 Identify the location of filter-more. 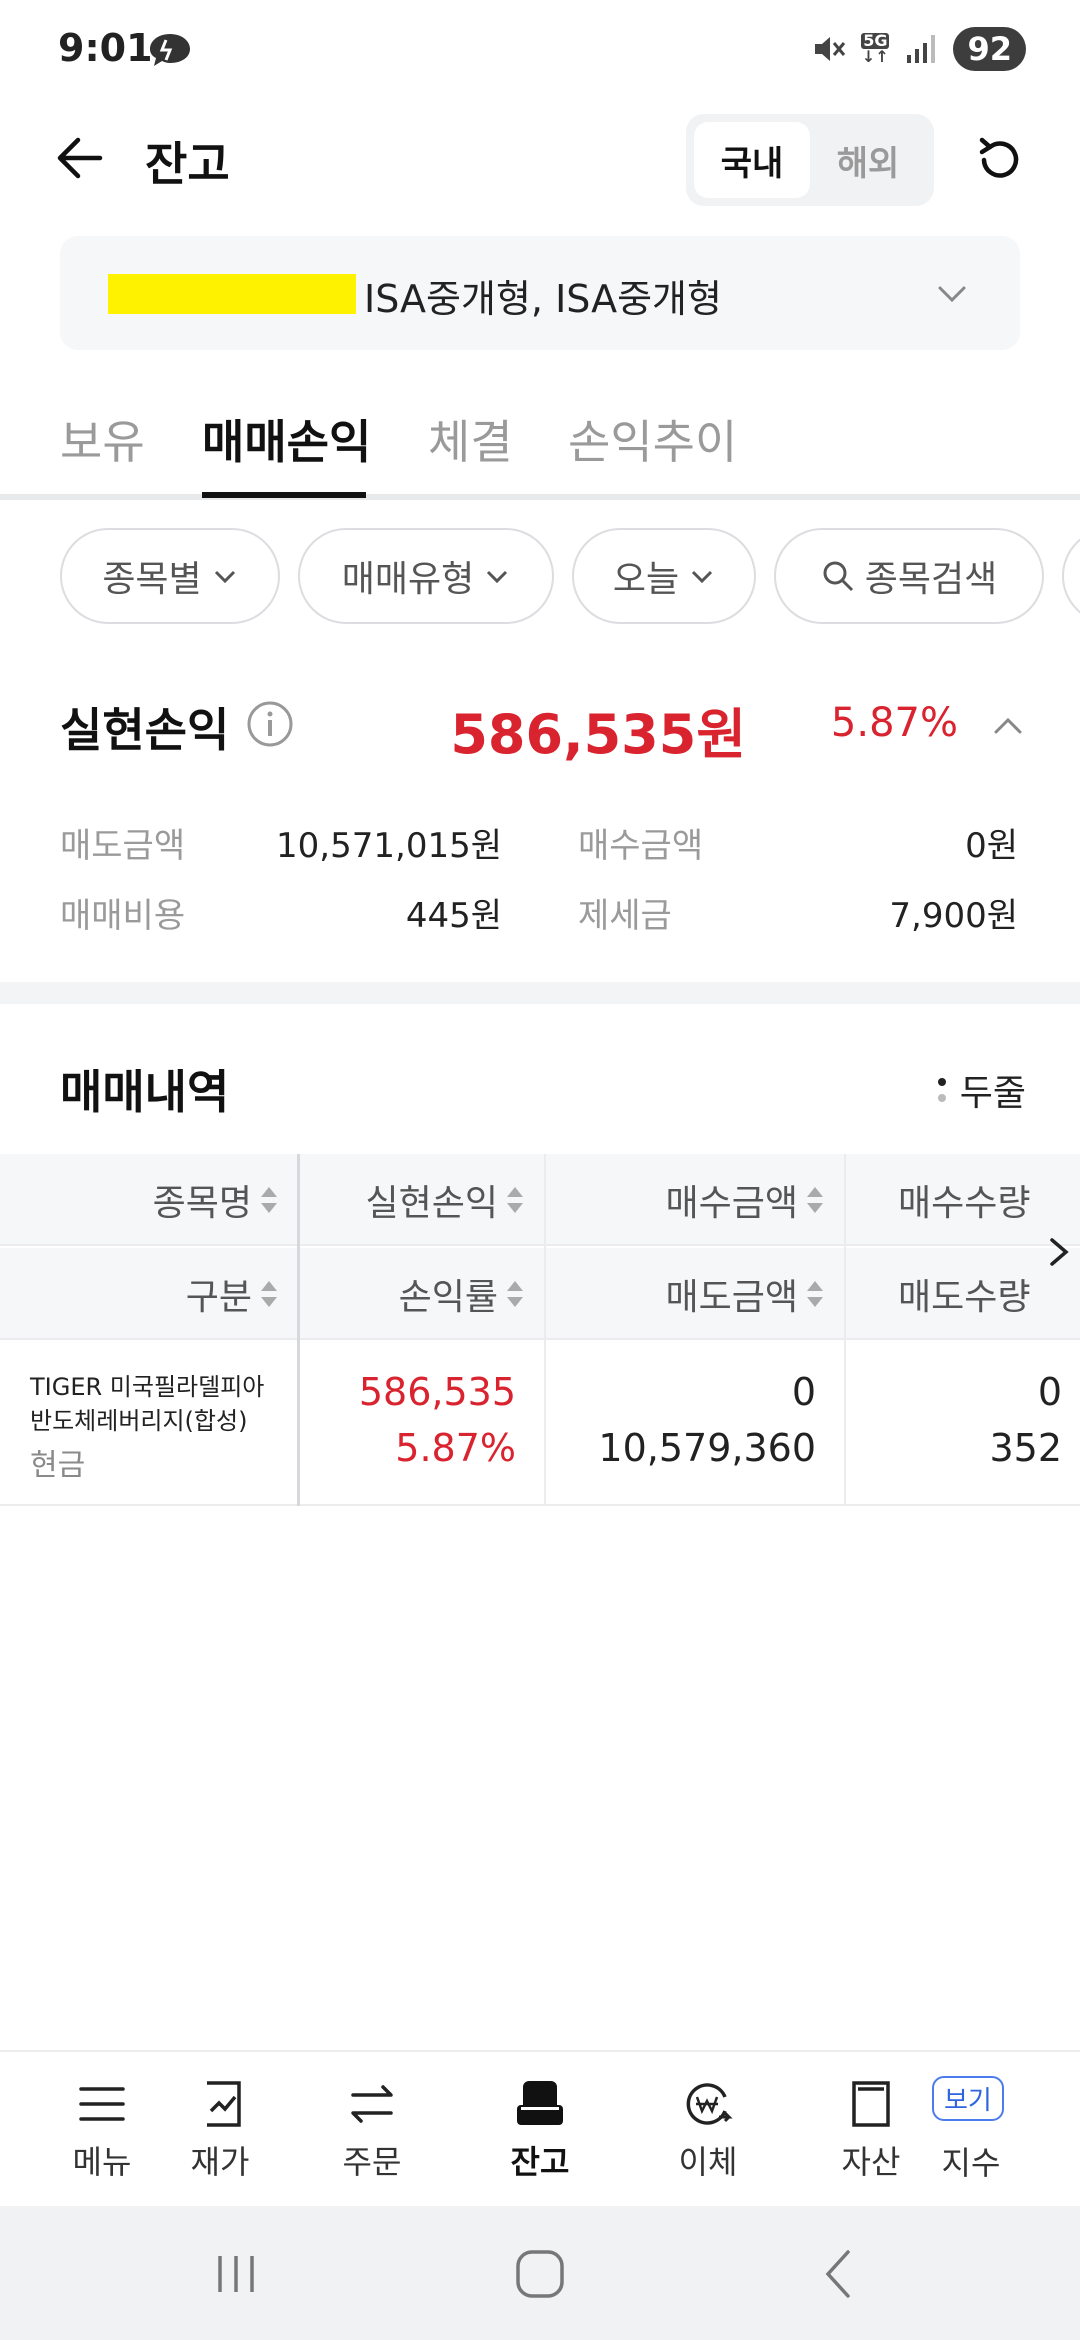
(1071, 576).